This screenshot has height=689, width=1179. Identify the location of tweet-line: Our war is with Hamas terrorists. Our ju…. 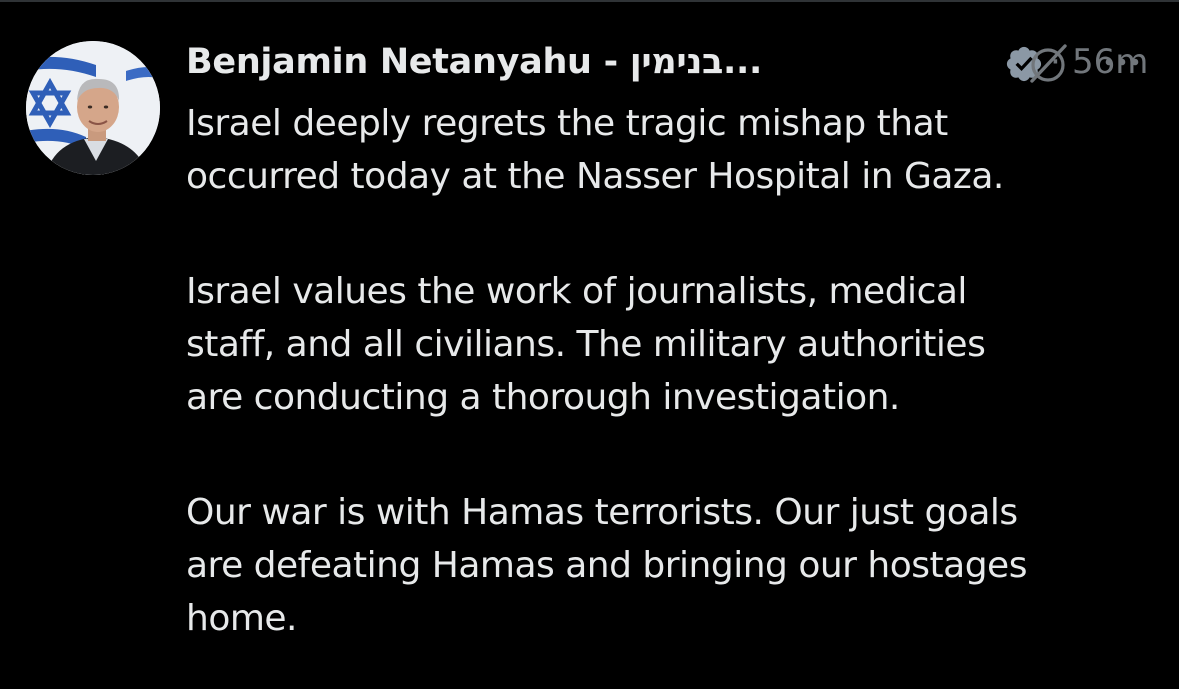
(602, 512).